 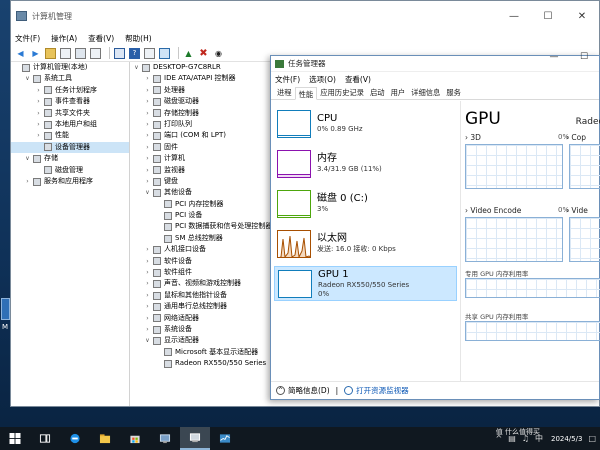 I want to click on device-tree-item: Radeon RX550/550 Series, so click(x=206, y=363).